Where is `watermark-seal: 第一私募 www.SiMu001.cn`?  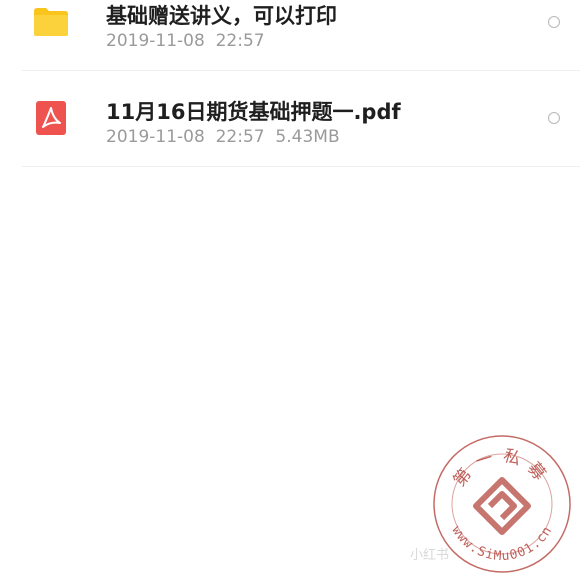
watermark-seal: 第一私募 www.SiMu001.cn is located at coordinates (502, 504).